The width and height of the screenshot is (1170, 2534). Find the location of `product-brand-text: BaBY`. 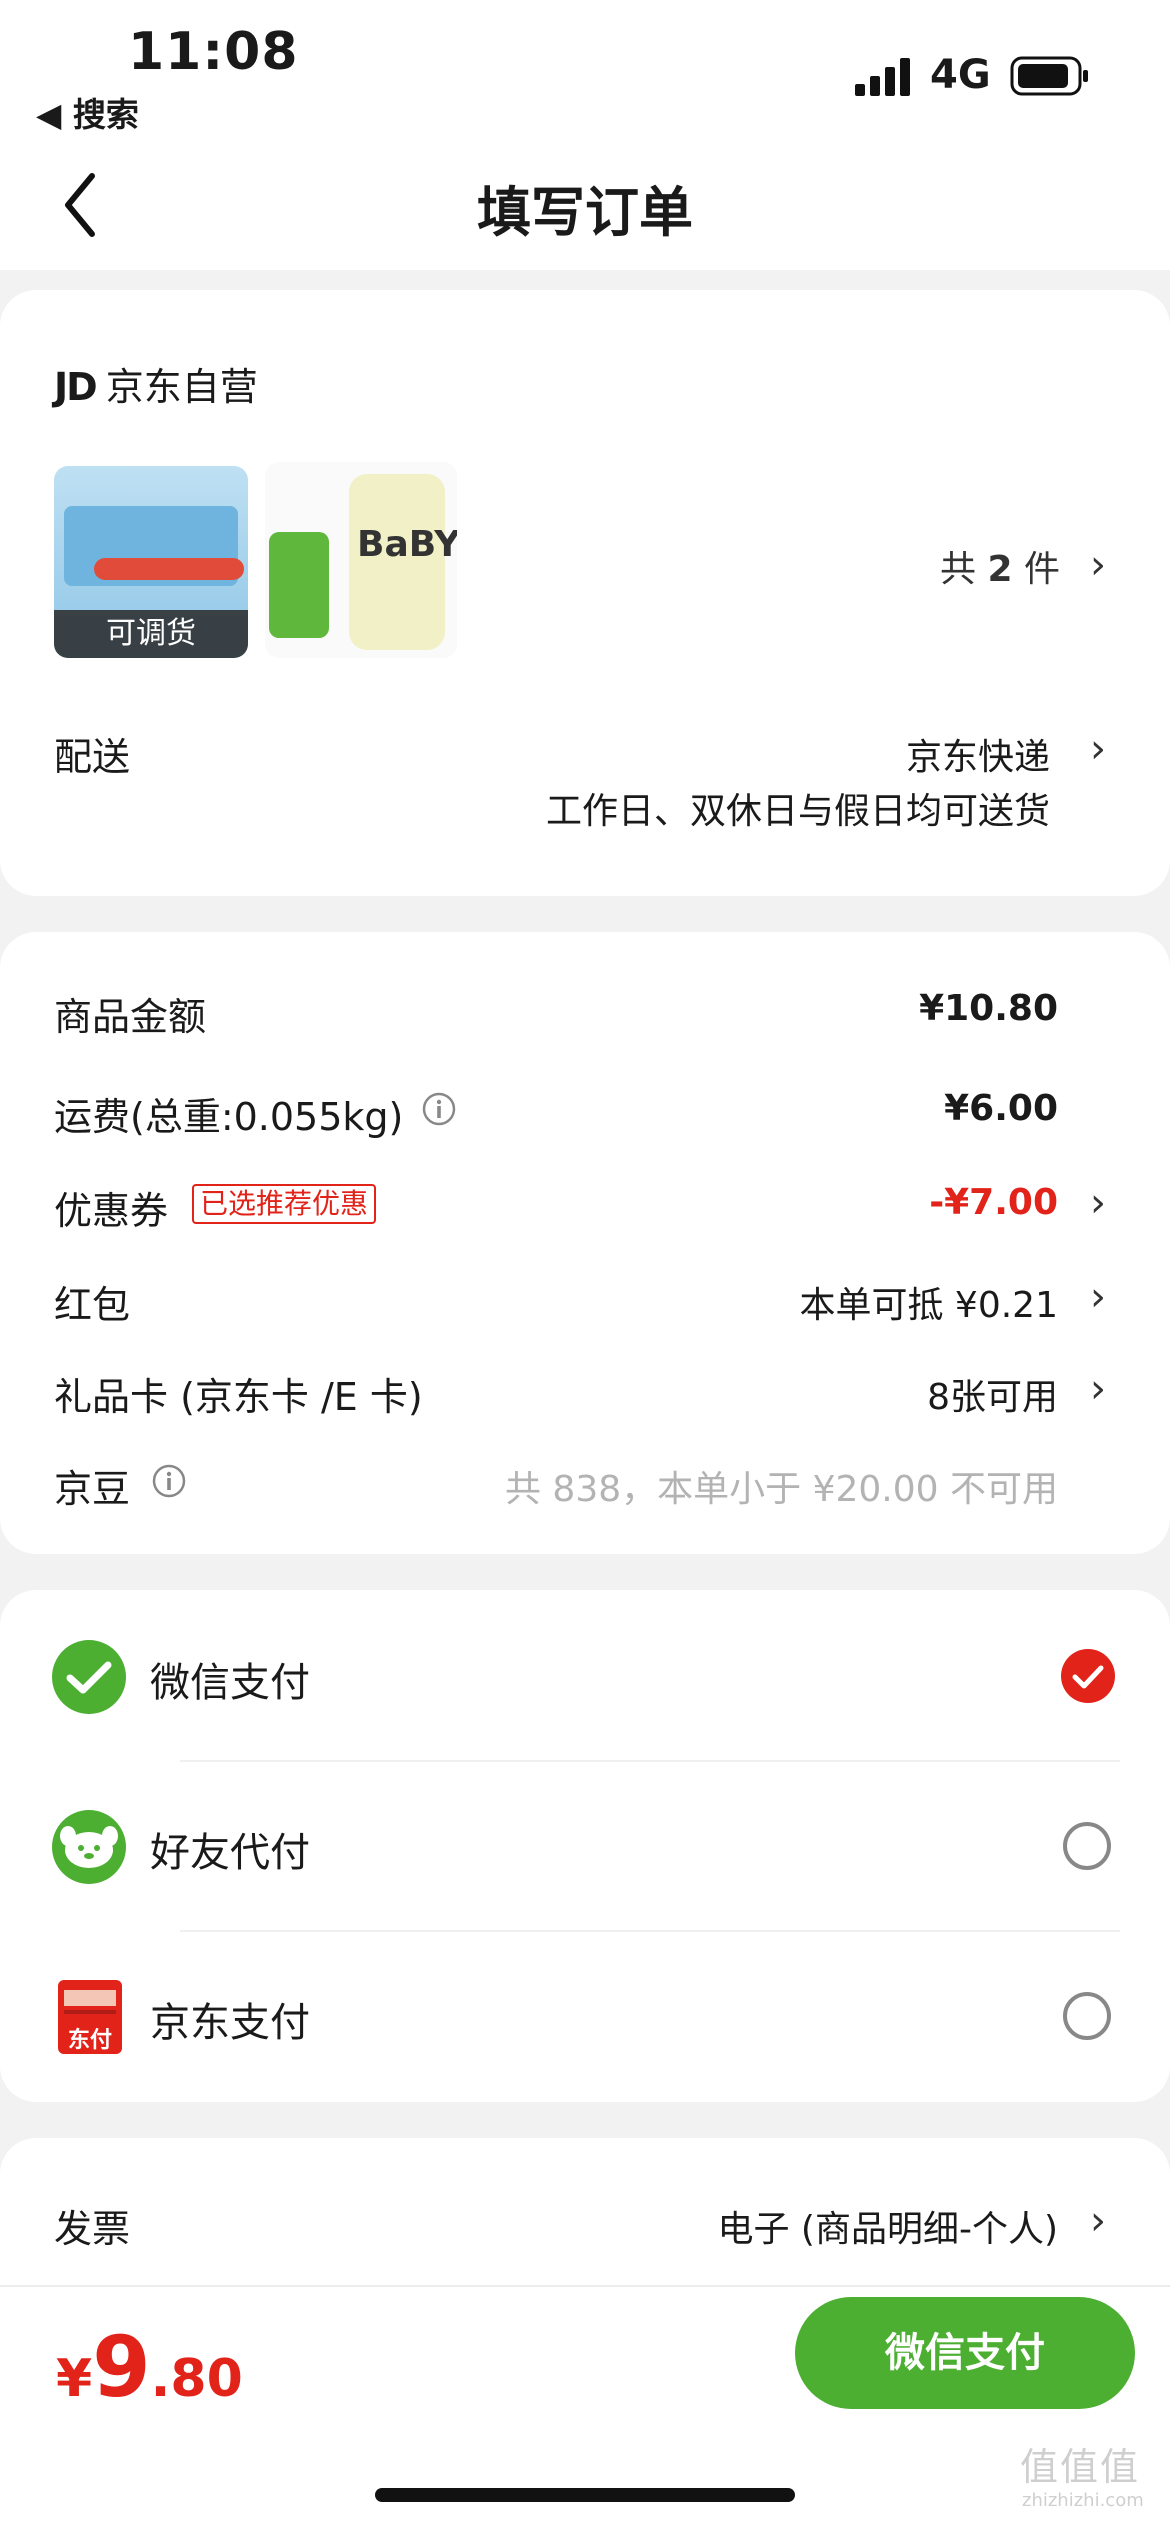

product-brand-text: BaBY is located at coordinates (407, 544).